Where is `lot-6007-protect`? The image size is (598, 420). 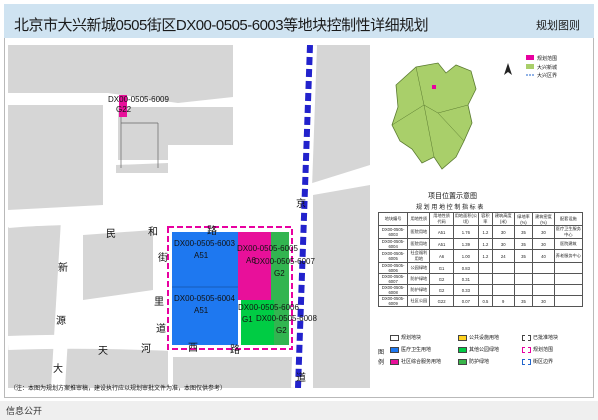
lot-6007-protect is located at coordinates (280, 266).